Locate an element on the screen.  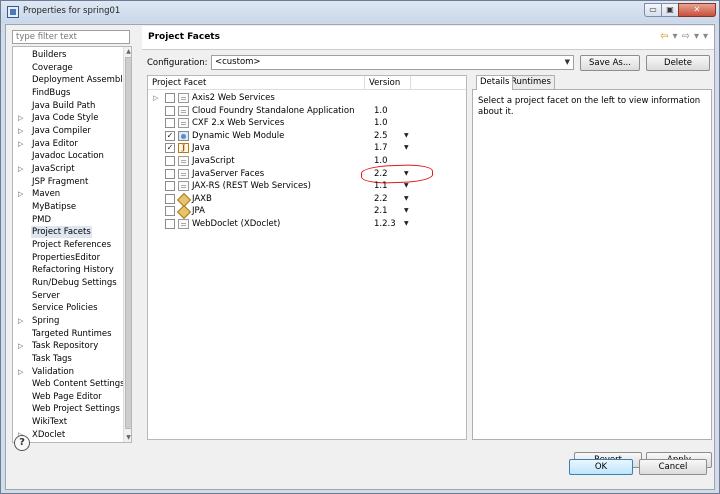
view-menu-icon: ▾ is located at coordinates (705, 36).